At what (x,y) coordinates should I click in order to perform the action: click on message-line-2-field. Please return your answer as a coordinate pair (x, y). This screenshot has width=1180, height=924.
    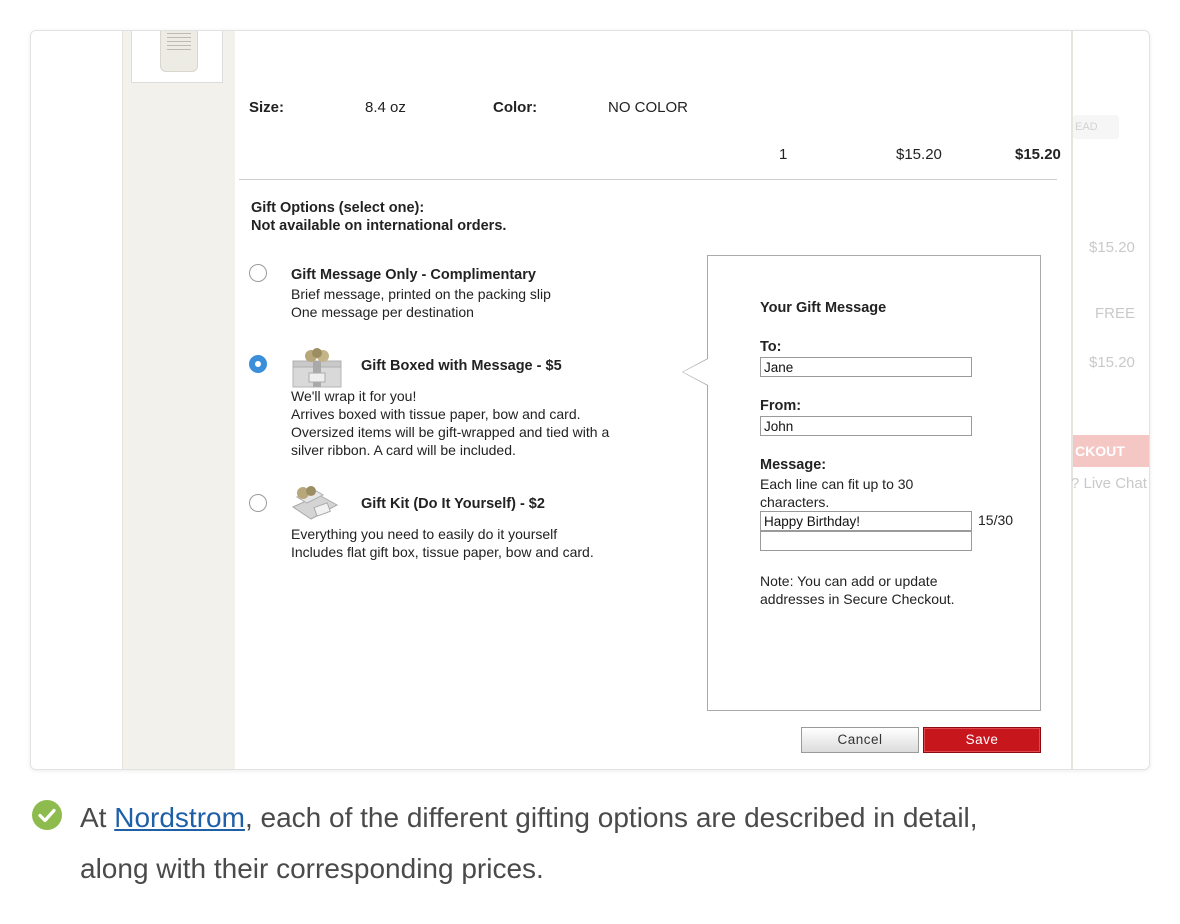
    Looking at the image, I should click on (866, 541).